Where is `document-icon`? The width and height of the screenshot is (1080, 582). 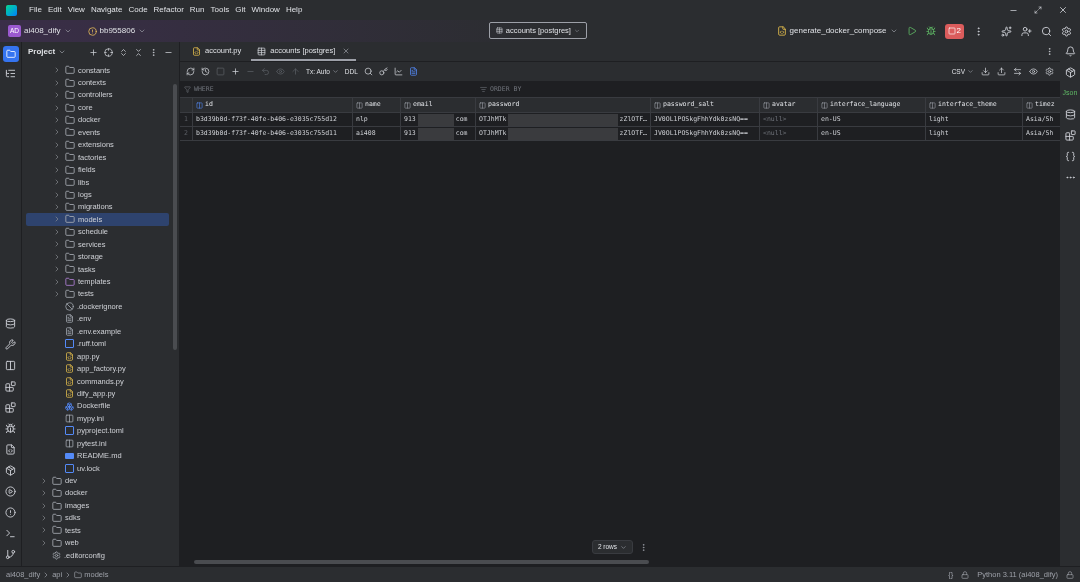
document-icon is located at coordinates (413, 71).